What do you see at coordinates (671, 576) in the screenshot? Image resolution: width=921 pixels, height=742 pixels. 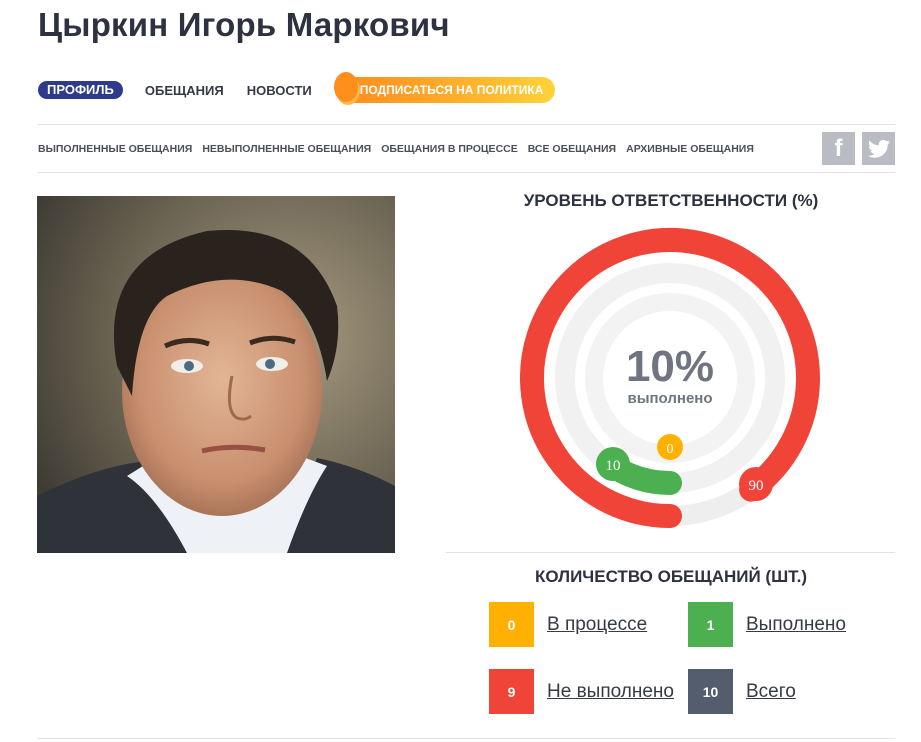 I see `count-title: КОЛИЧЕСТВО ОБЕЩАНИЙ (ШТ.)` at bounding box center [671, 576].